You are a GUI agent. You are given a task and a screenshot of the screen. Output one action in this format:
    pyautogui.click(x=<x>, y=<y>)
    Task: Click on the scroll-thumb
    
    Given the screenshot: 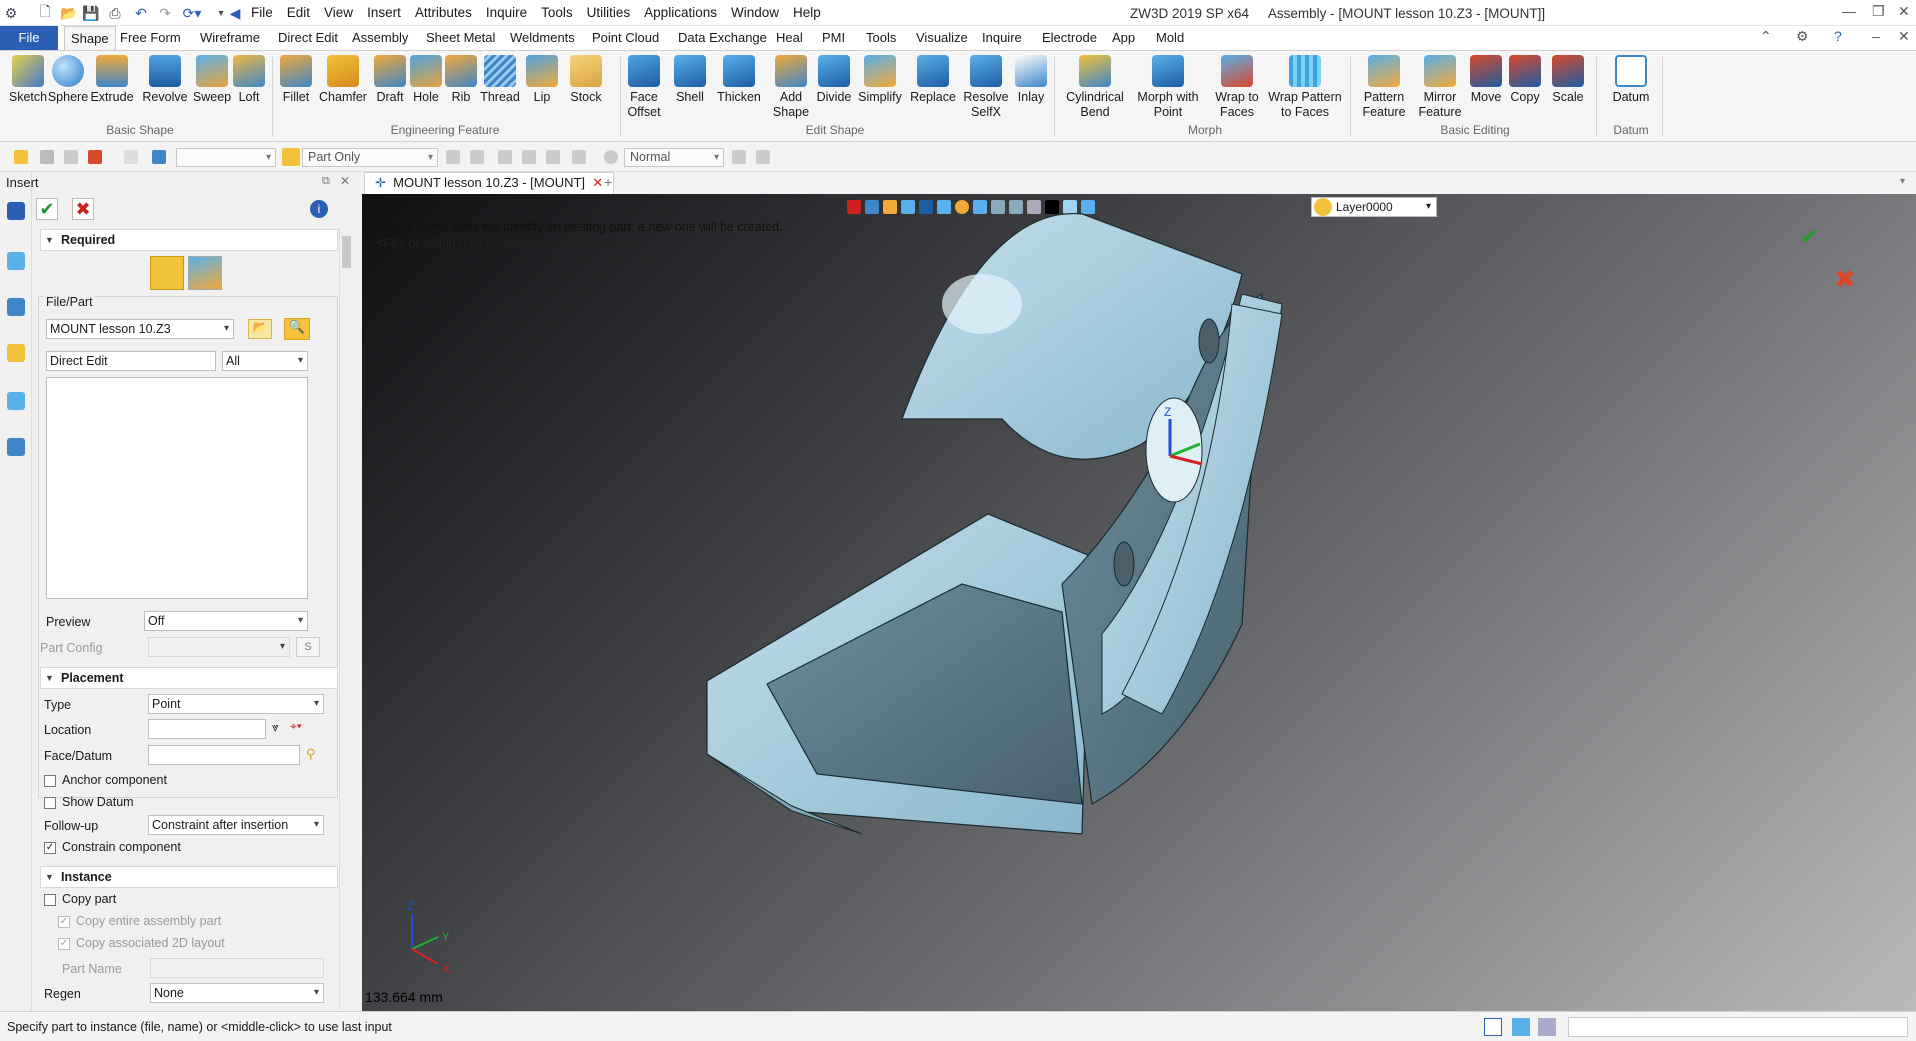 What is the action you would take?
    pyautogui.click(x=346, y=252)
    